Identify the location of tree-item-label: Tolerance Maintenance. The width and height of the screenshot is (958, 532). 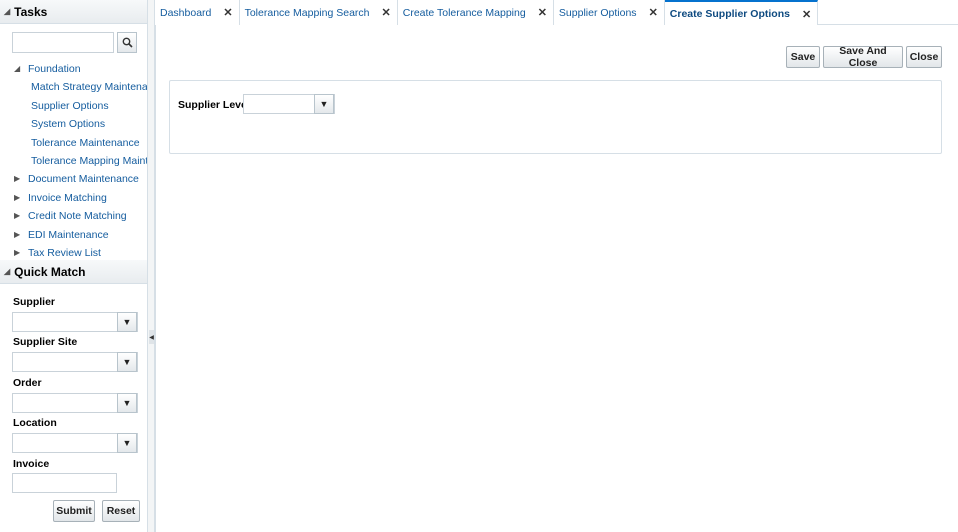
(85, 143).